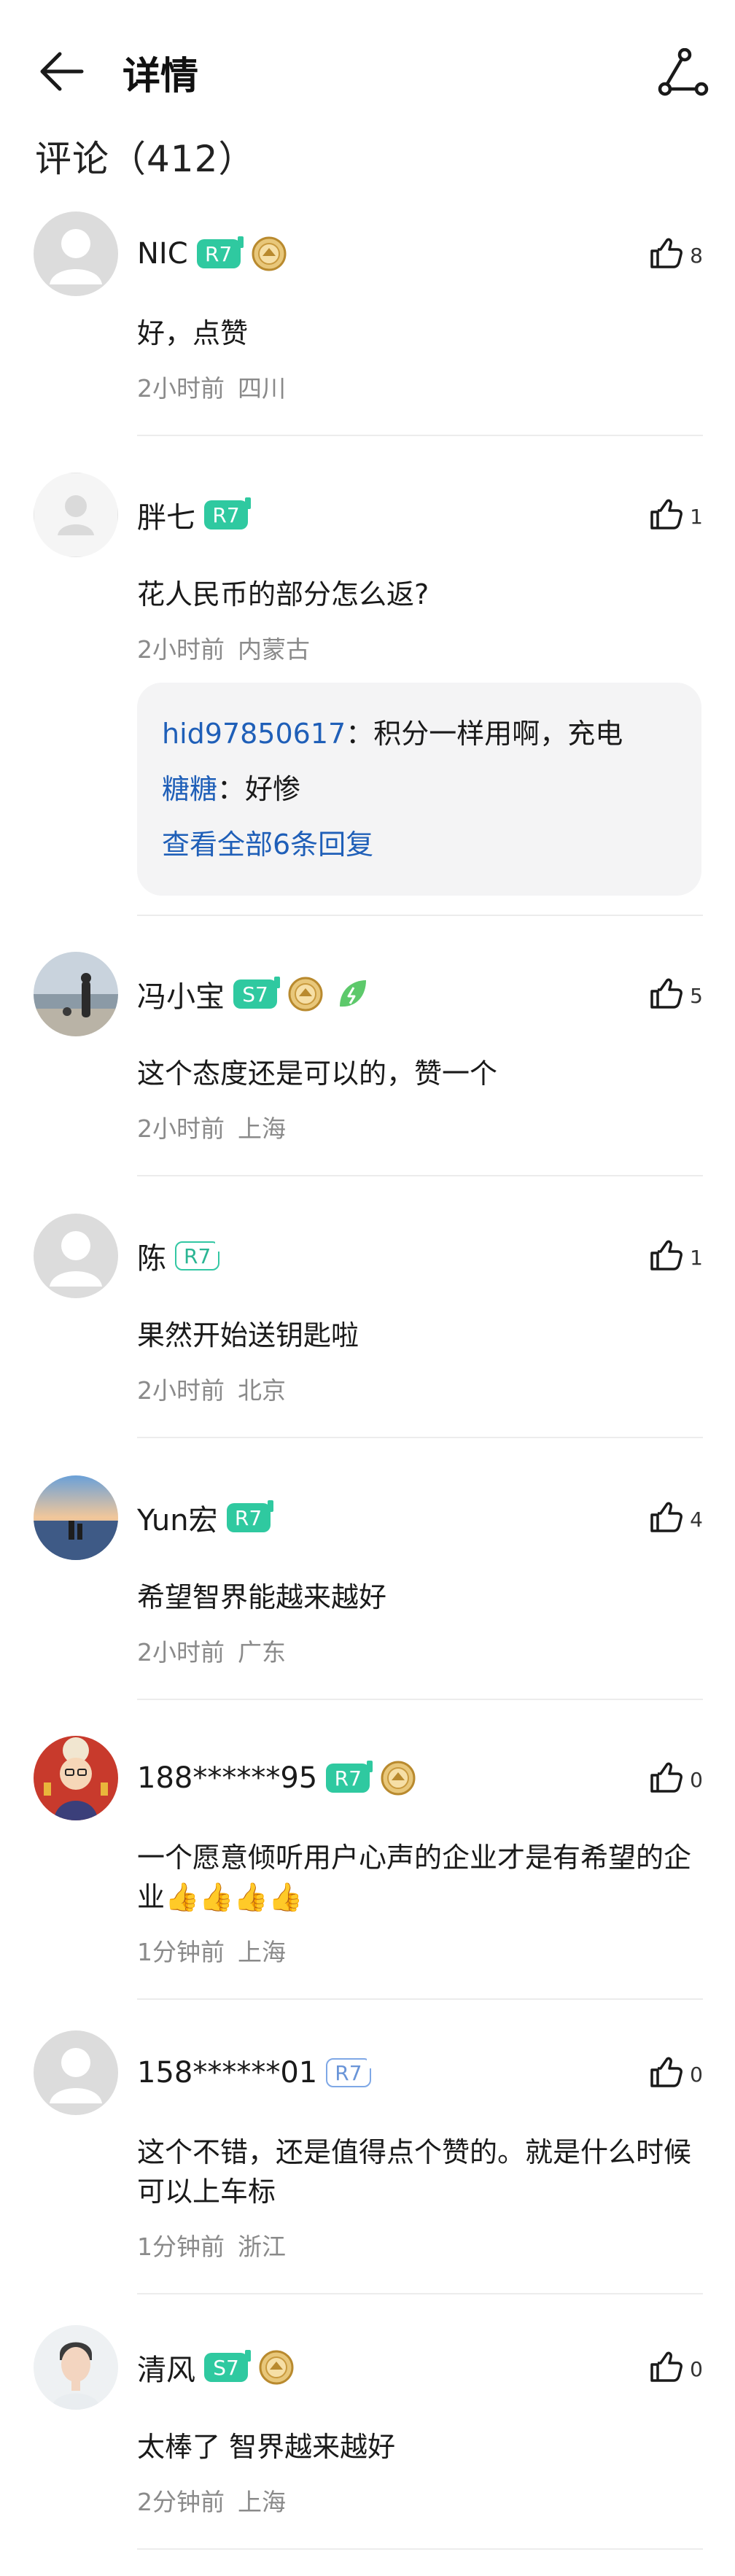  I want to click on comment-text: 这个不错，还是值得点个赞的。就是什么时候可以上车标, so click(414, 2172).